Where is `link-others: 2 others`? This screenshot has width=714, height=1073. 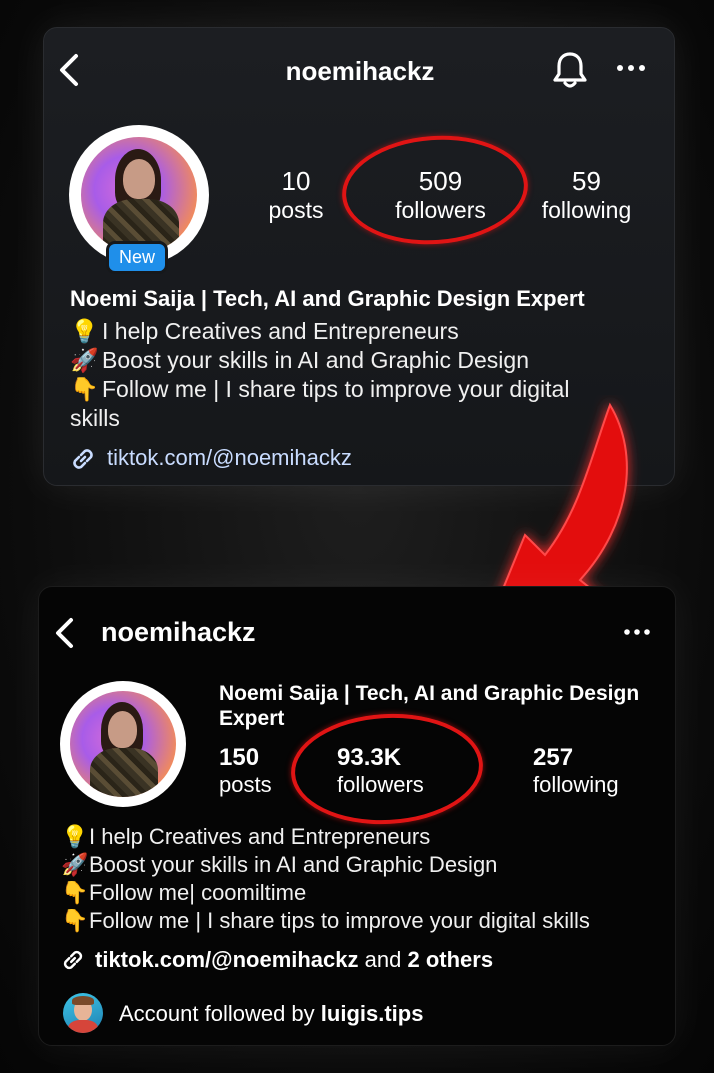 link-others: 2 others is located at coordinates (451, 959).